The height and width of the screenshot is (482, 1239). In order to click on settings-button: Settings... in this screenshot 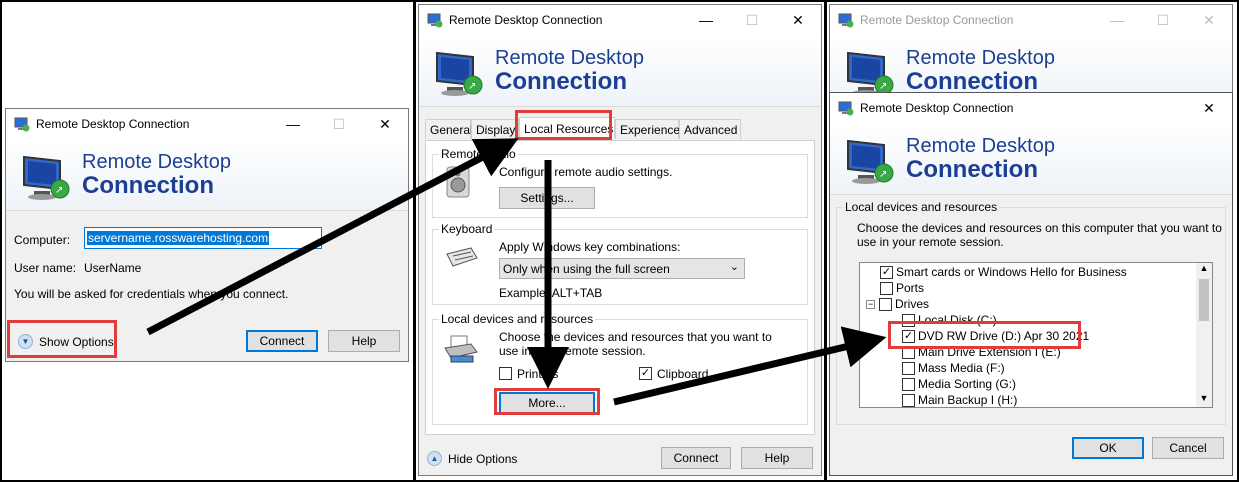, I will do `click(547, 198)`.